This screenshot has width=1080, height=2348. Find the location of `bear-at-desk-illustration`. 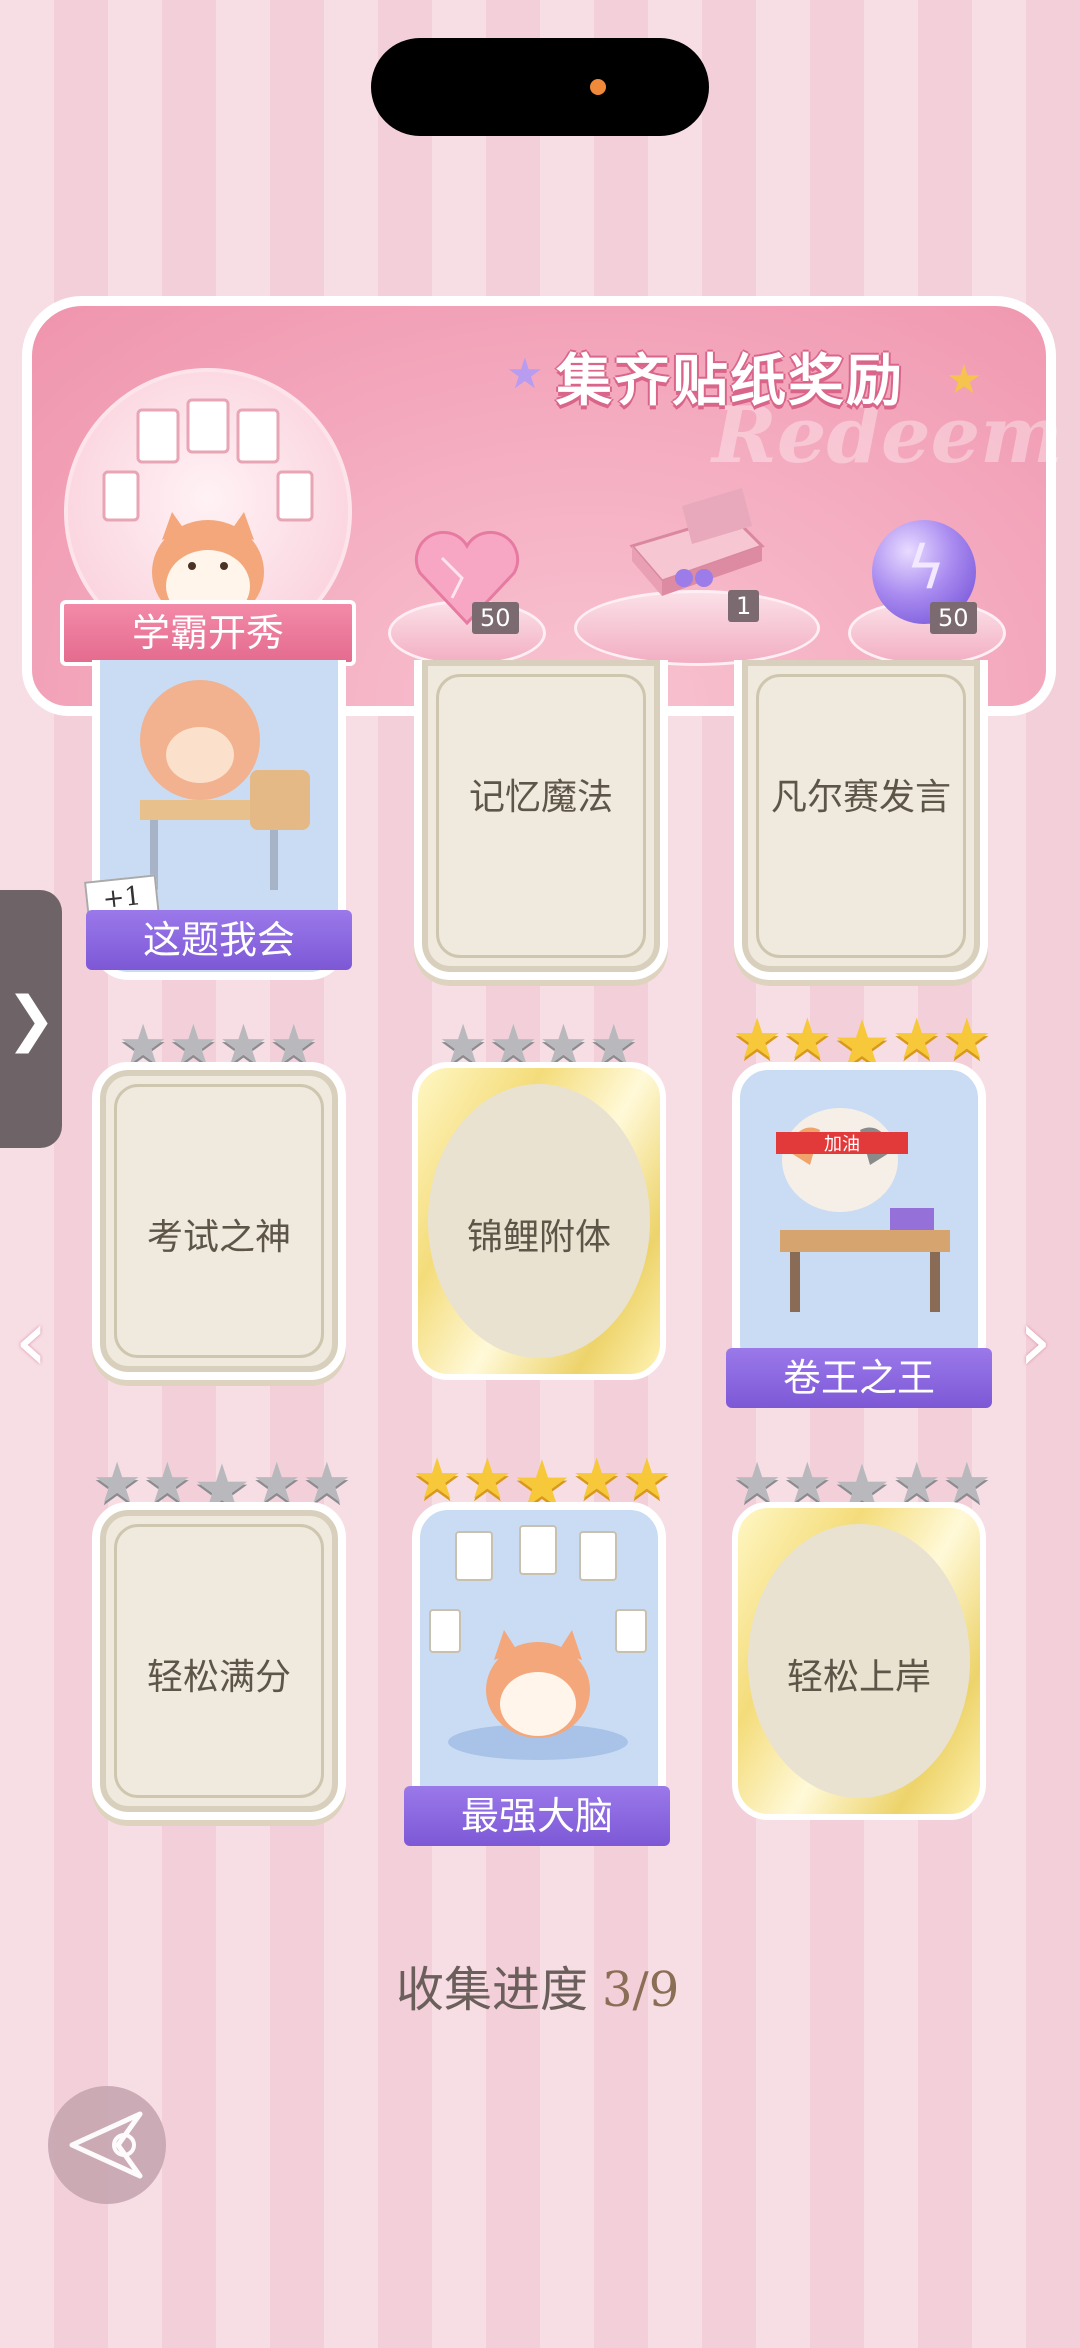

bear-at-desk-illustration is located at coordinates (225, 785).